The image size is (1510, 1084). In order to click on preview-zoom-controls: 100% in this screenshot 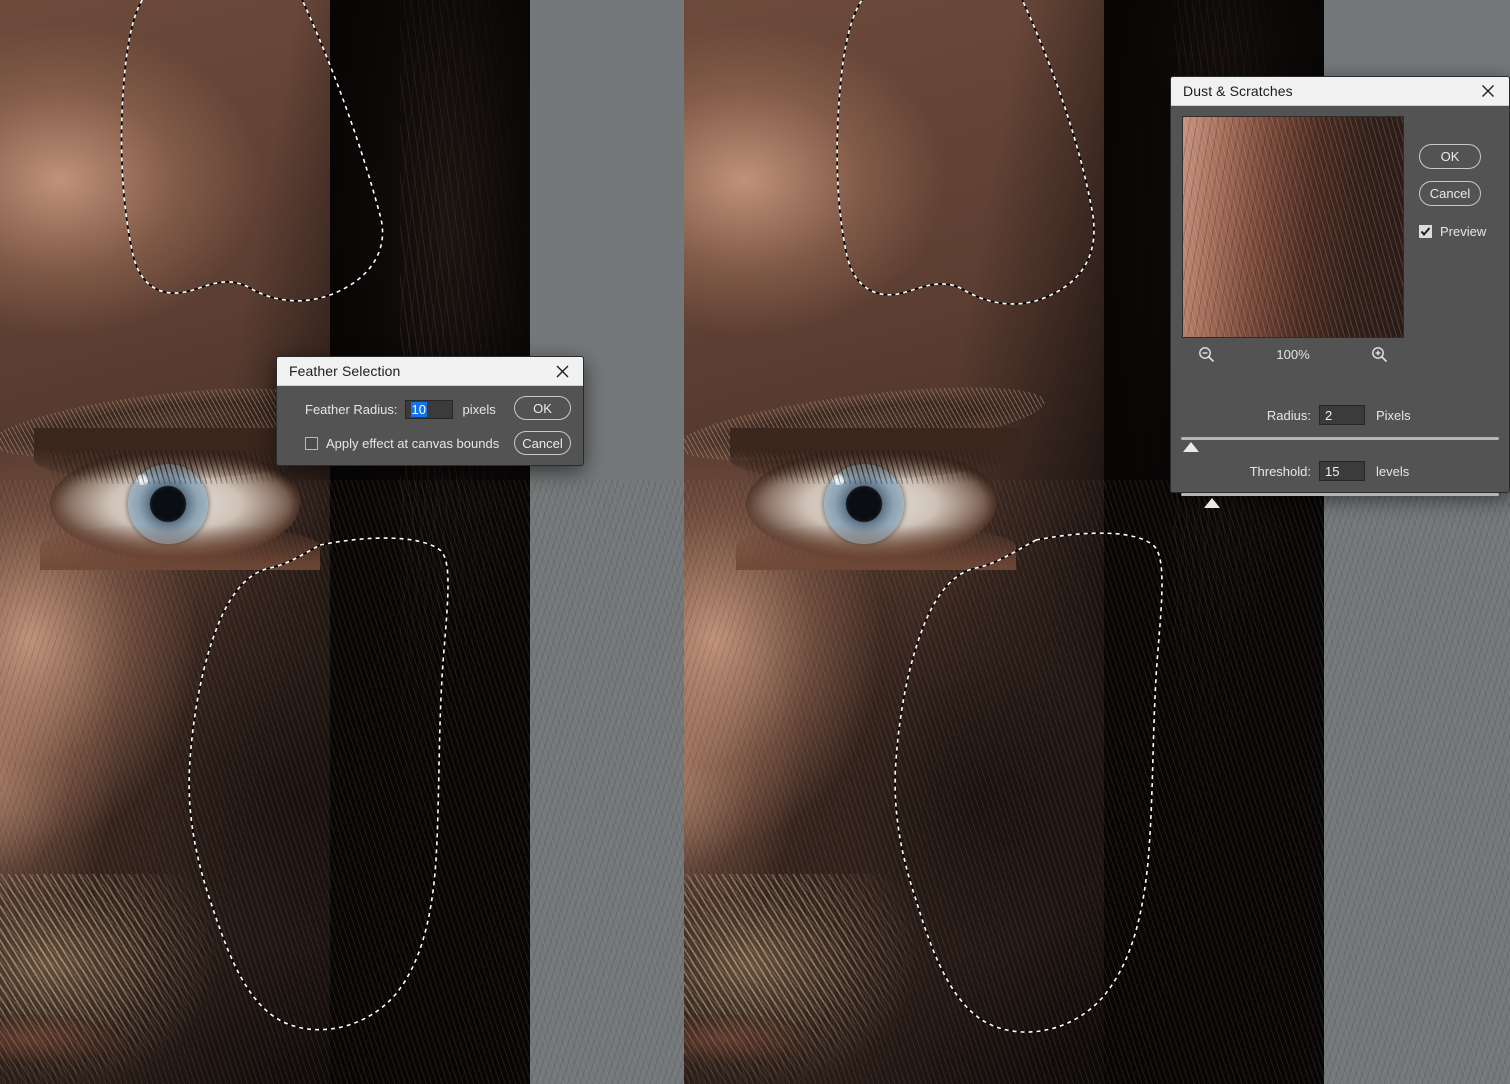, I will do `click(1293, 354)`.